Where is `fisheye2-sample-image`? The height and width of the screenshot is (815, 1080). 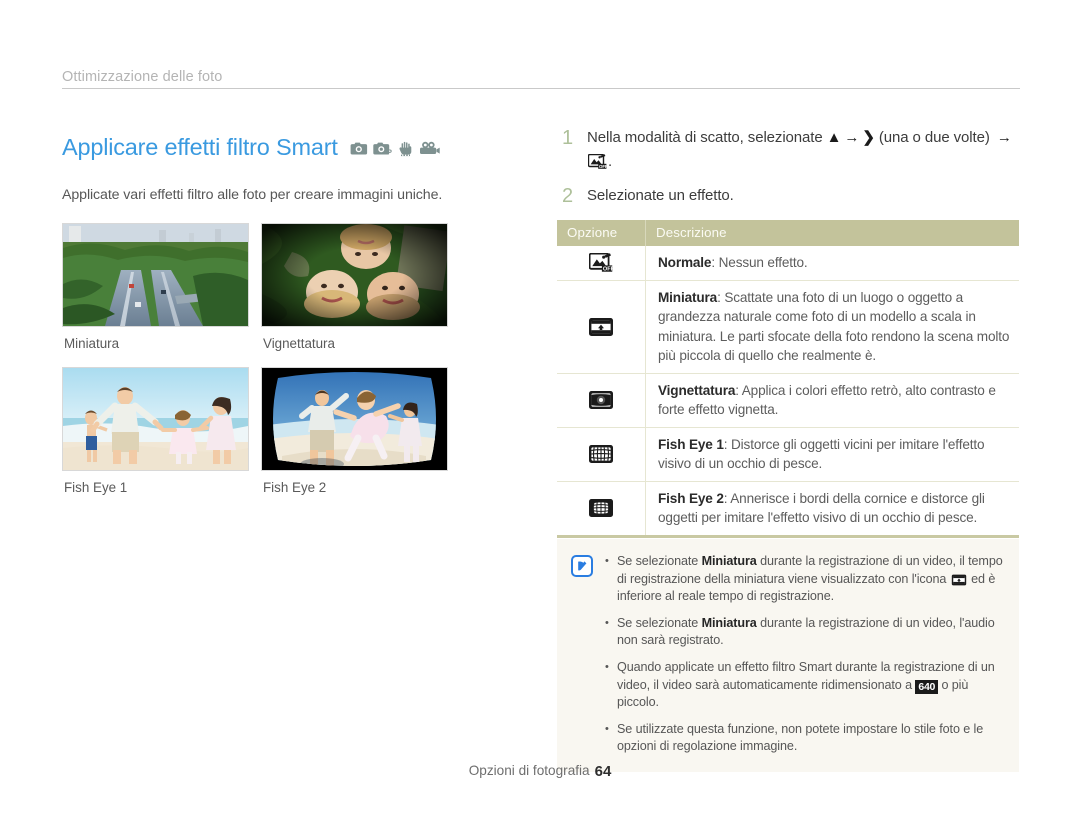 fisheye2-sample-image is located at coordinates (354, 419).